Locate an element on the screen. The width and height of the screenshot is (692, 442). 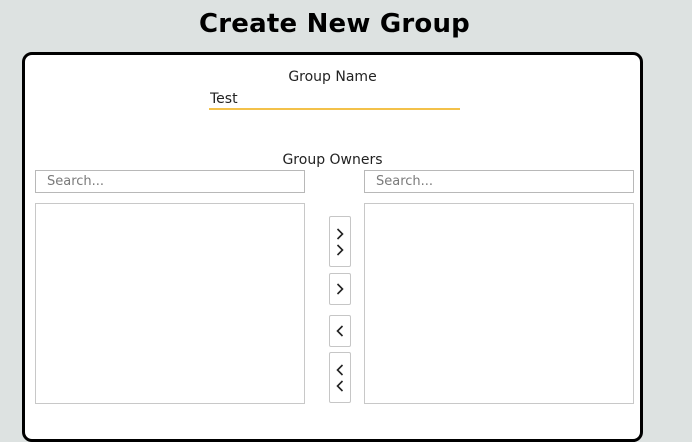
group-owners-label: Group Owners is located at coordinates (332, 160).